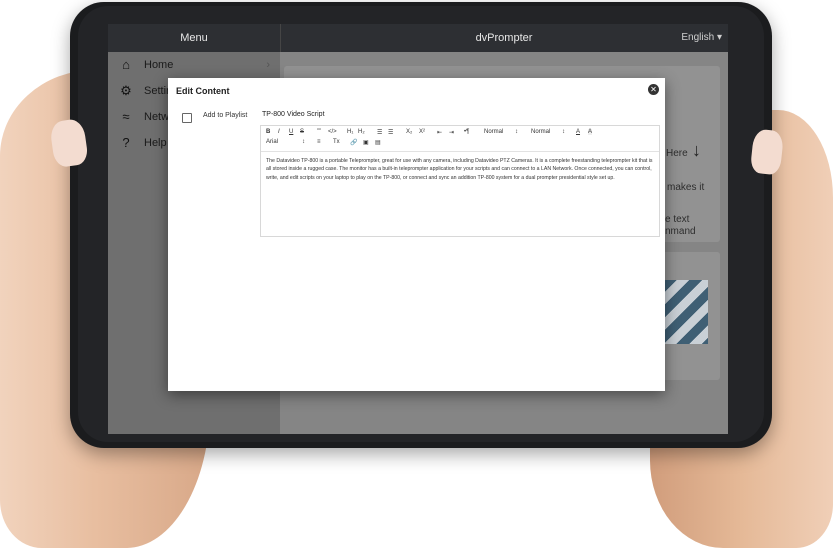 The height and width of the screenshot is (548, 833). What do you see at coordinates (302, 132) in the screenshot?
I see `strike-button: S` at bounding box center [302, 132].